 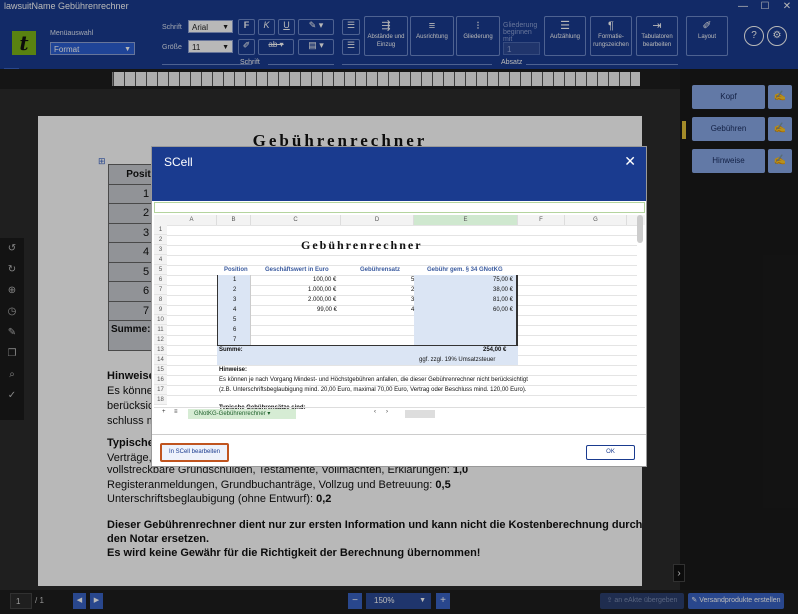 What do you see at coordinates (235, 280) in the screenshot?
I see `cell-pos: 1` at bounding box center [235, 280].